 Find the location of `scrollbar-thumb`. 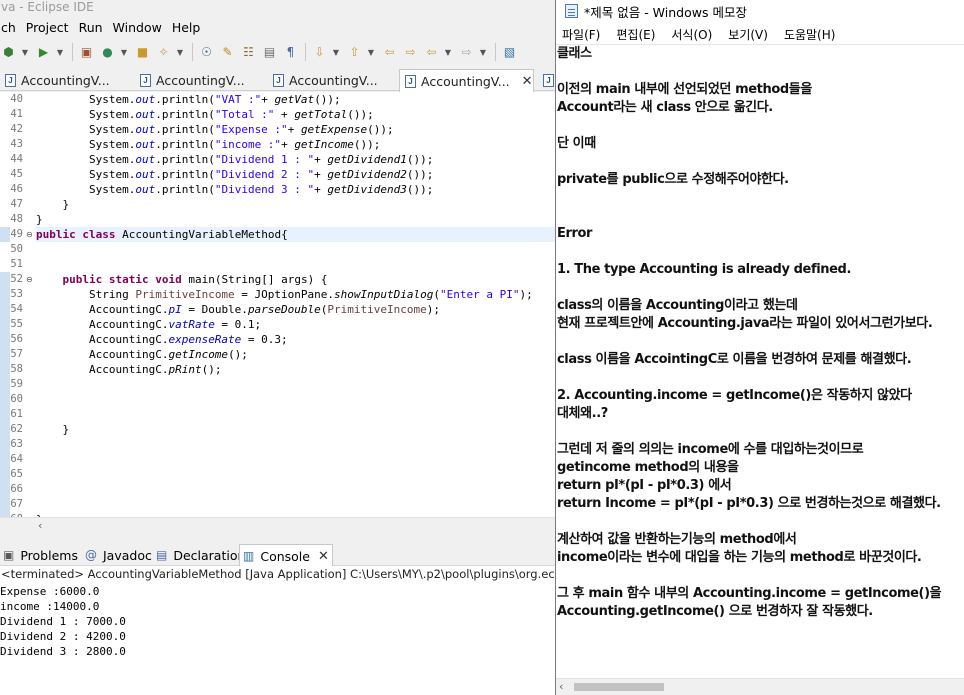

scrollbar-thumb is located at coordinates (619, 687).